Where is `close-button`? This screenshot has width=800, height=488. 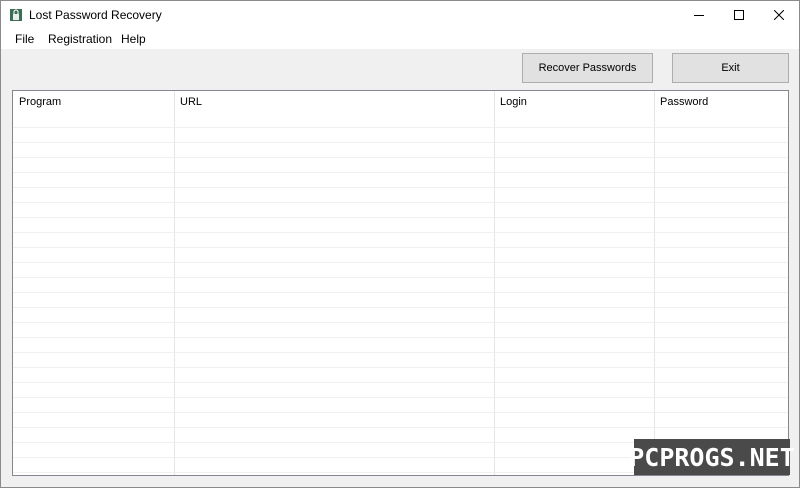
close-button is located at coordinates (779, 15).